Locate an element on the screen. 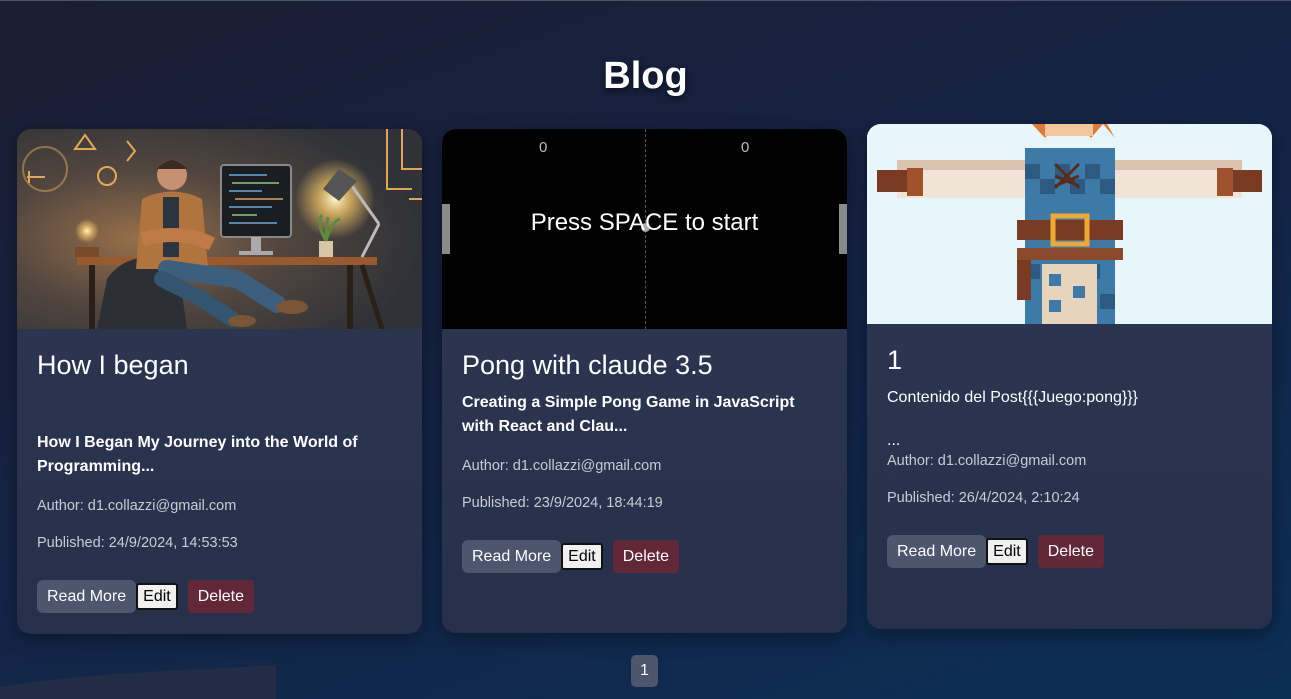 The width and height of the screenshot is (1291, 699). pong-score-right: 0 is located at coordinates (745, 147).